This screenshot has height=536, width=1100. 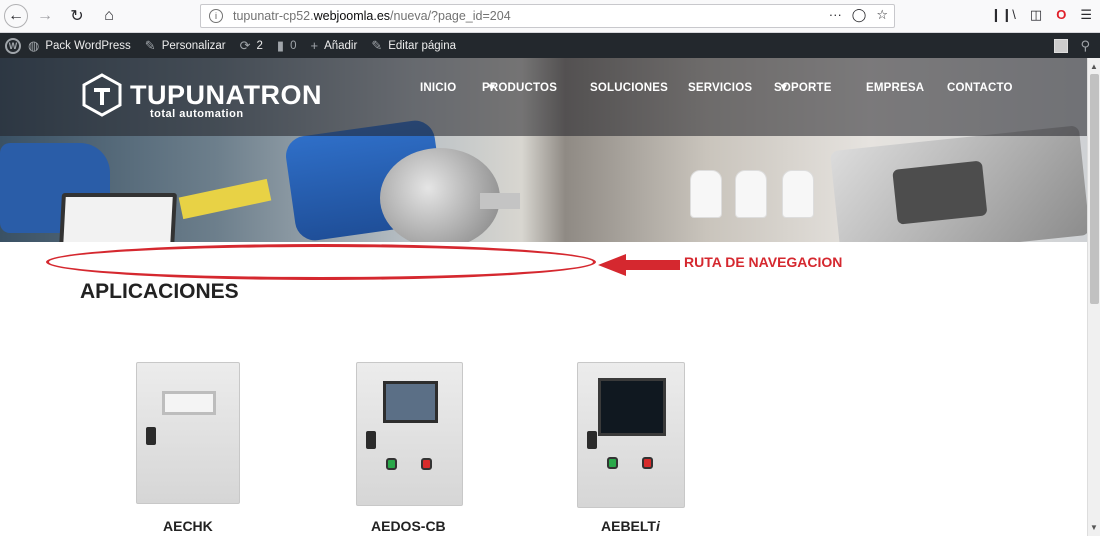 I want to click on wp-site-name: ◍ Pack WordPress, so click(x=79, y=45).